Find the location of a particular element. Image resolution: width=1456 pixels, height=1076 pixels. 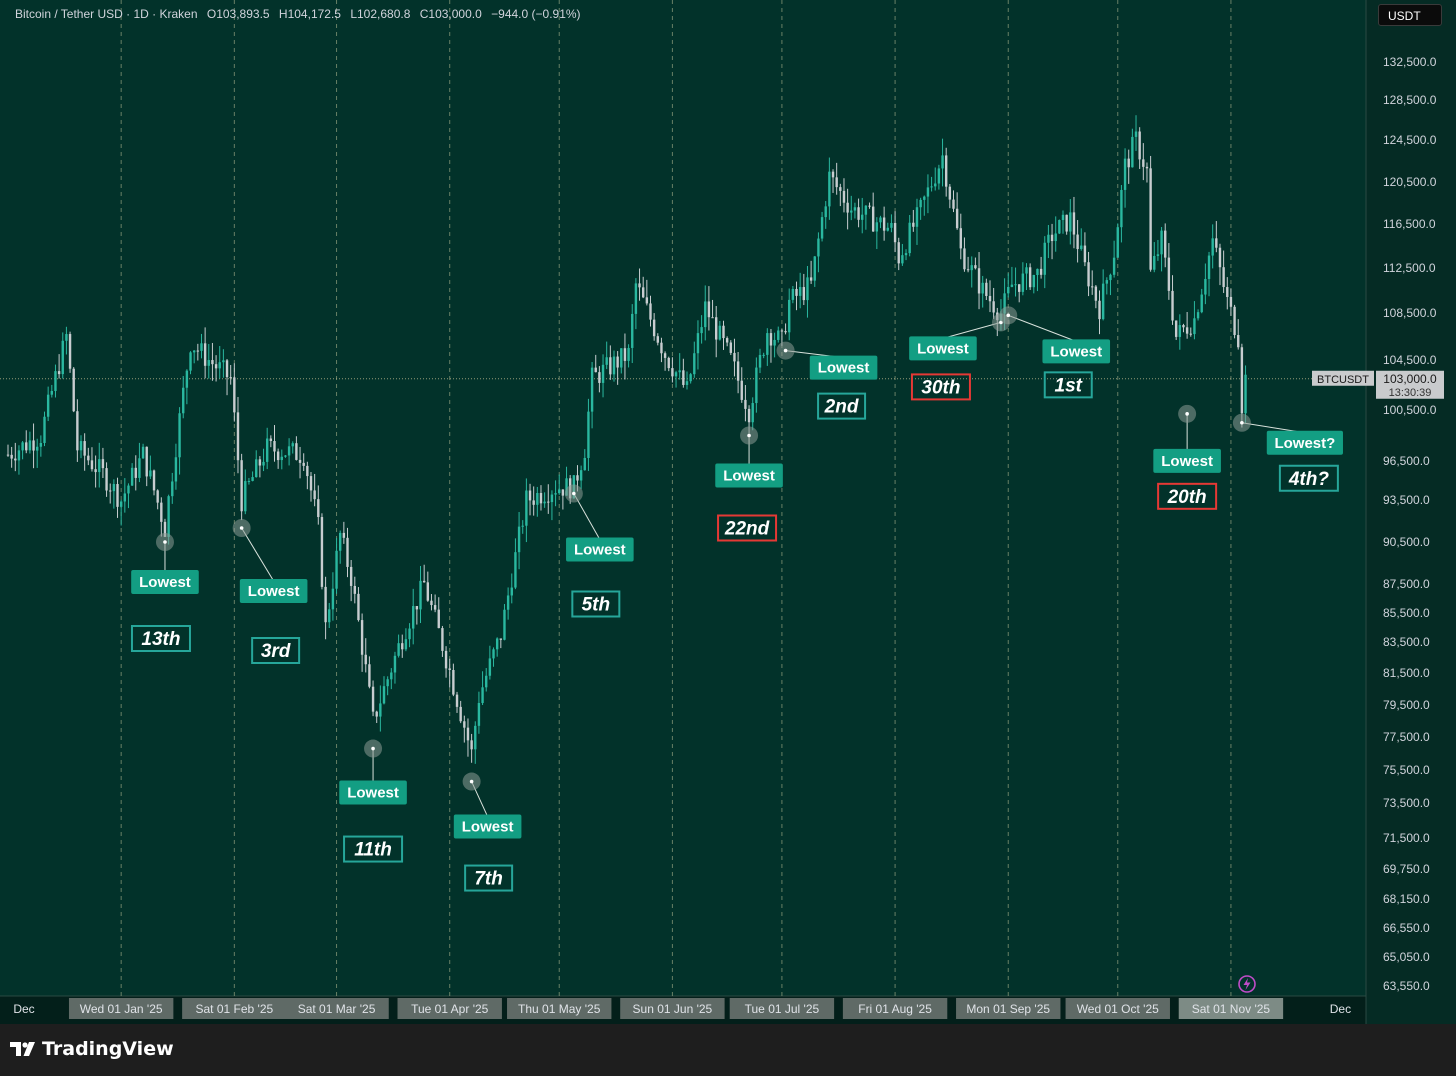

y-tick-label: 85,500.0 is located at coordinates (1406, 613).